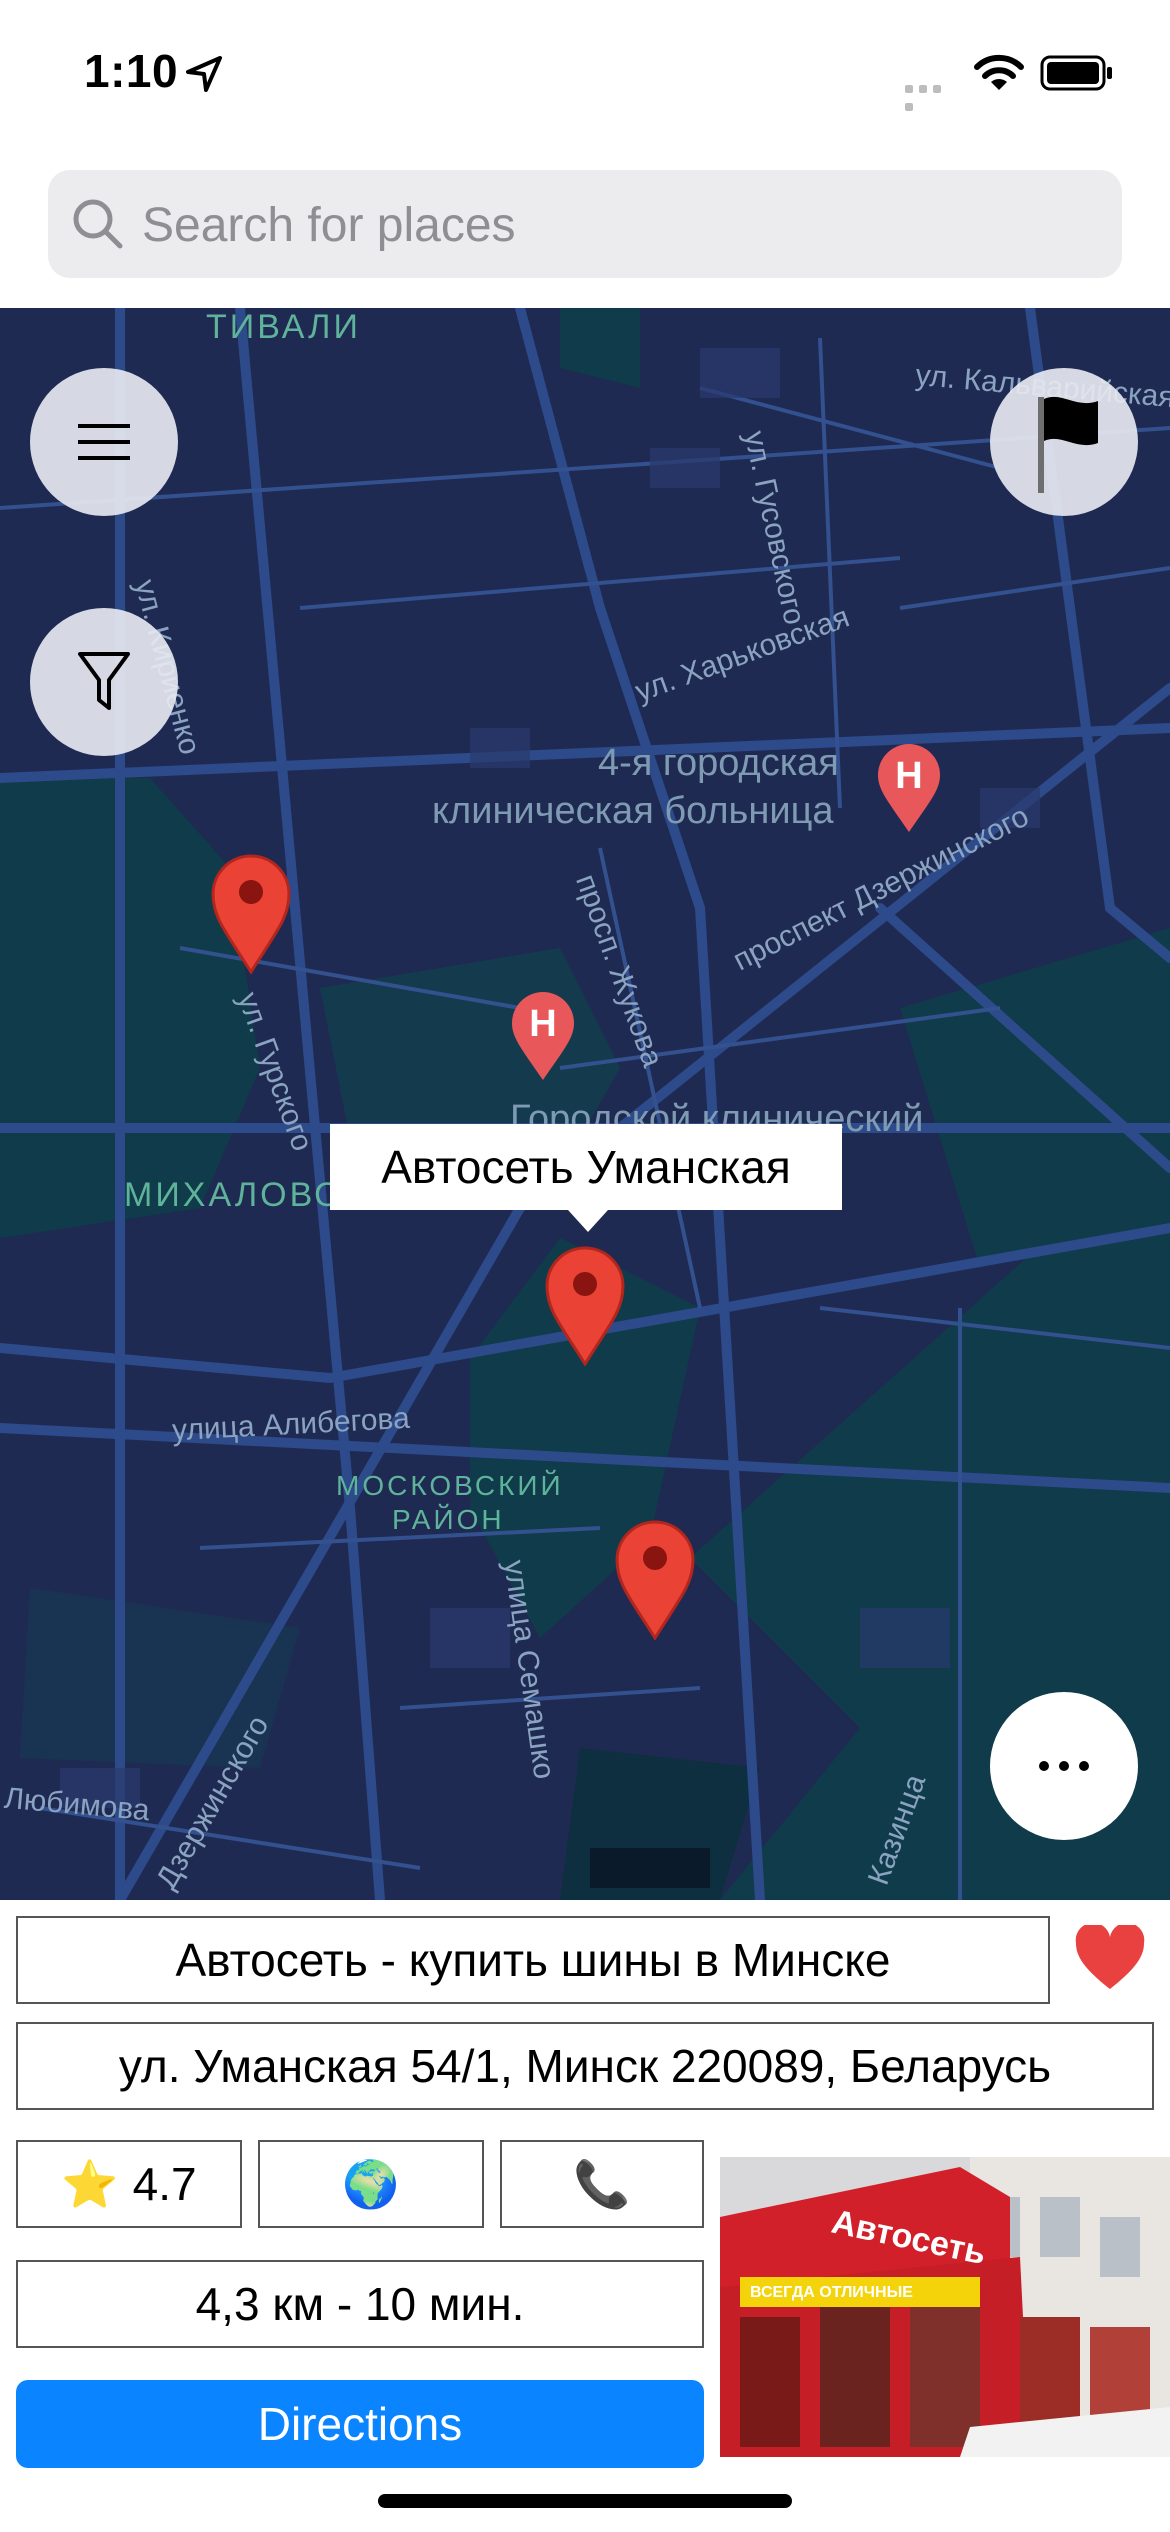  I want to click on place-name-field: Автосеть - купить шины в Минске, so click(533, 1960).